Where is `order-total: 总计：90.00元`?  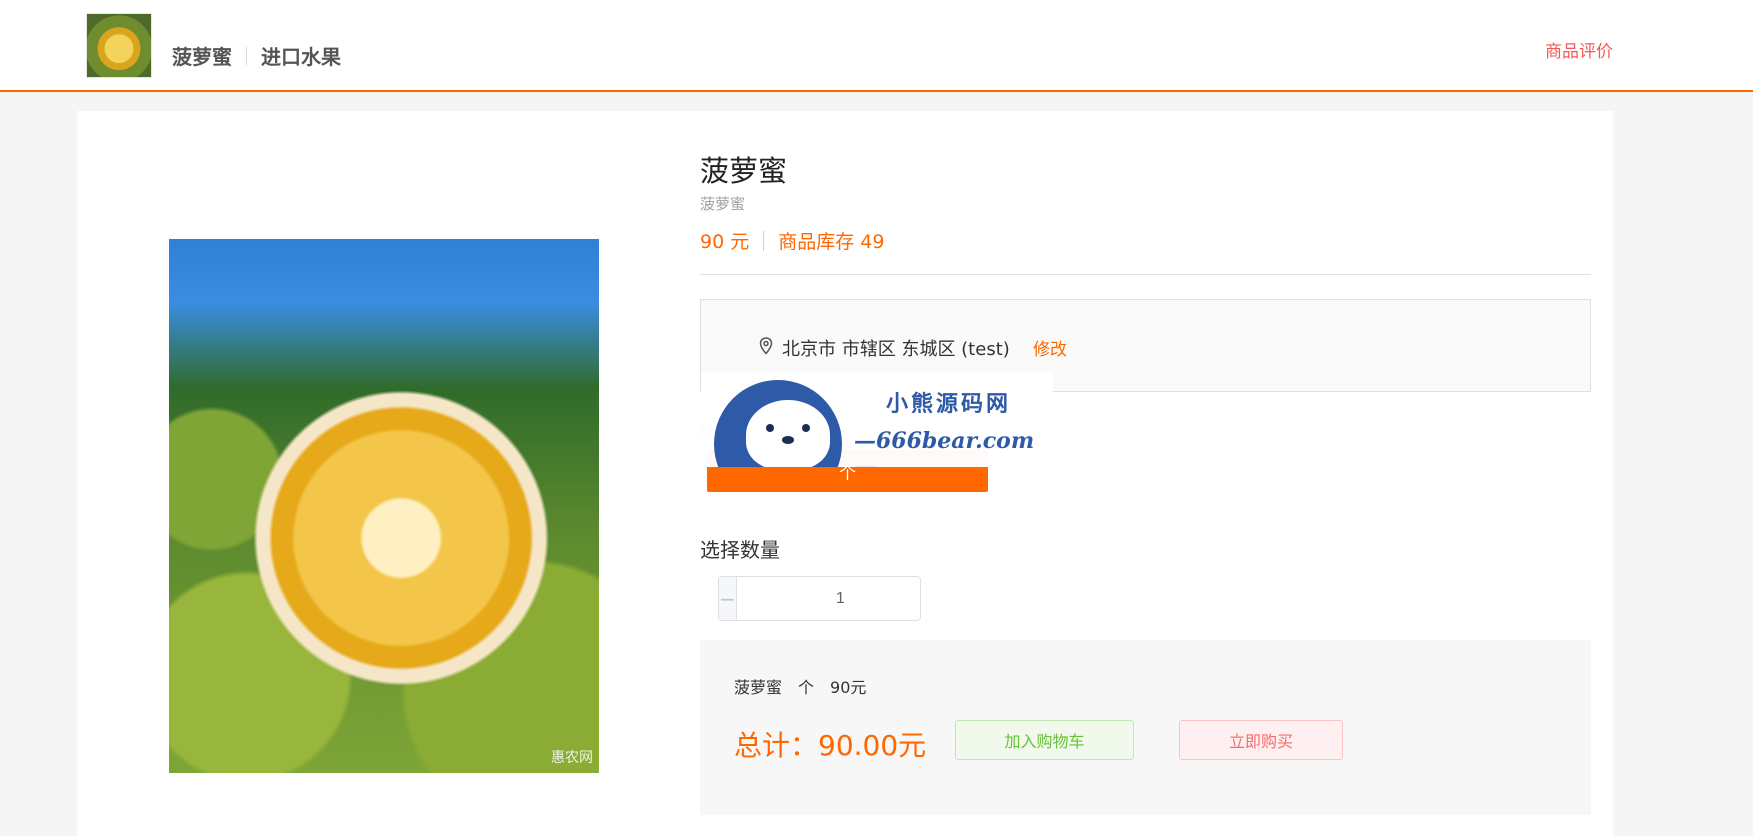
order-total: 总计：90.00元 is located at coordinates (830, 745).